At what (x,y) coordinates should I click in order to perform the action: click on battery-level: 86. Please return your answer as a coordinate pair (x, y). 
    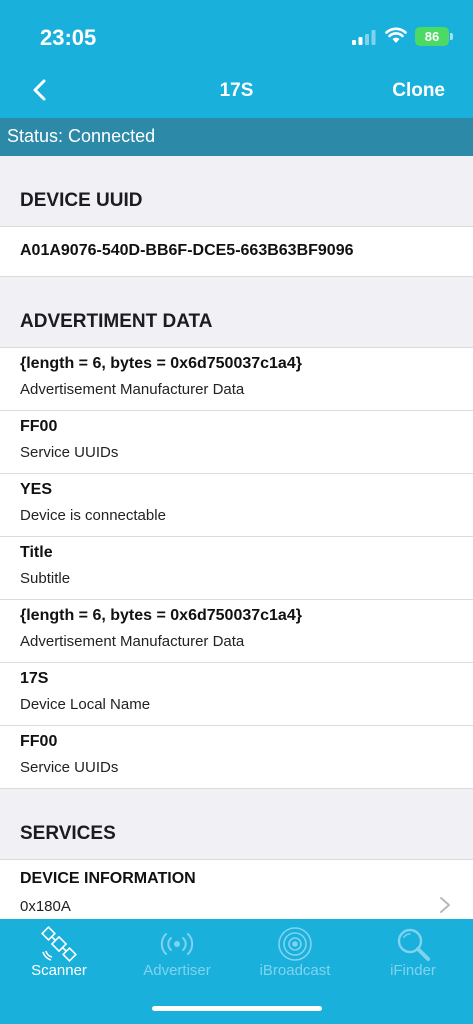
    Looking at the image, I should click on (432, 36).